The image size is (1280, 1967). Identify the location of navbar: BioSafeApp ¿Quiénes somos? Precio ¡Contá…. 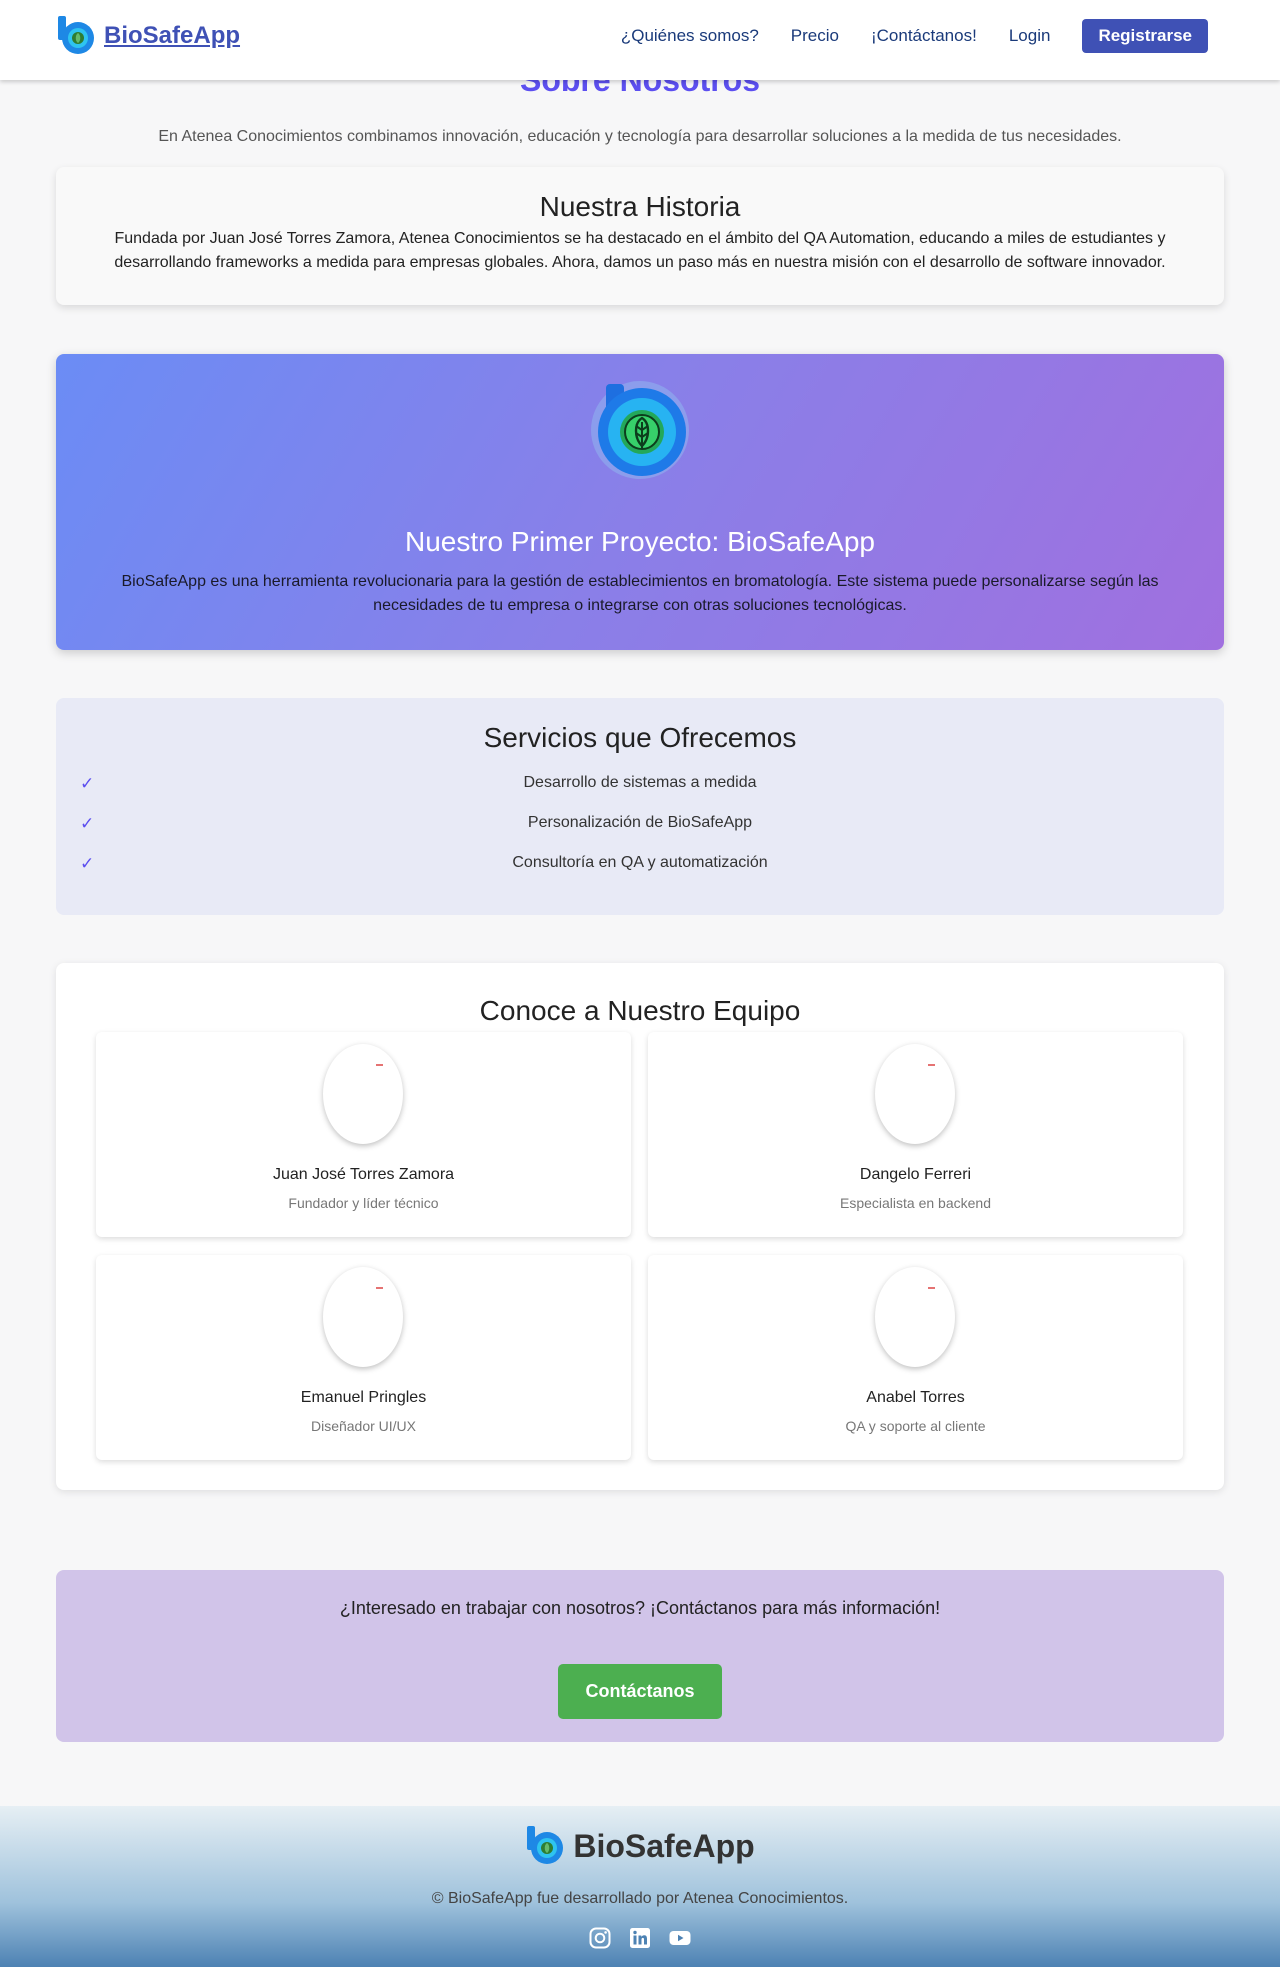
(640, 40).